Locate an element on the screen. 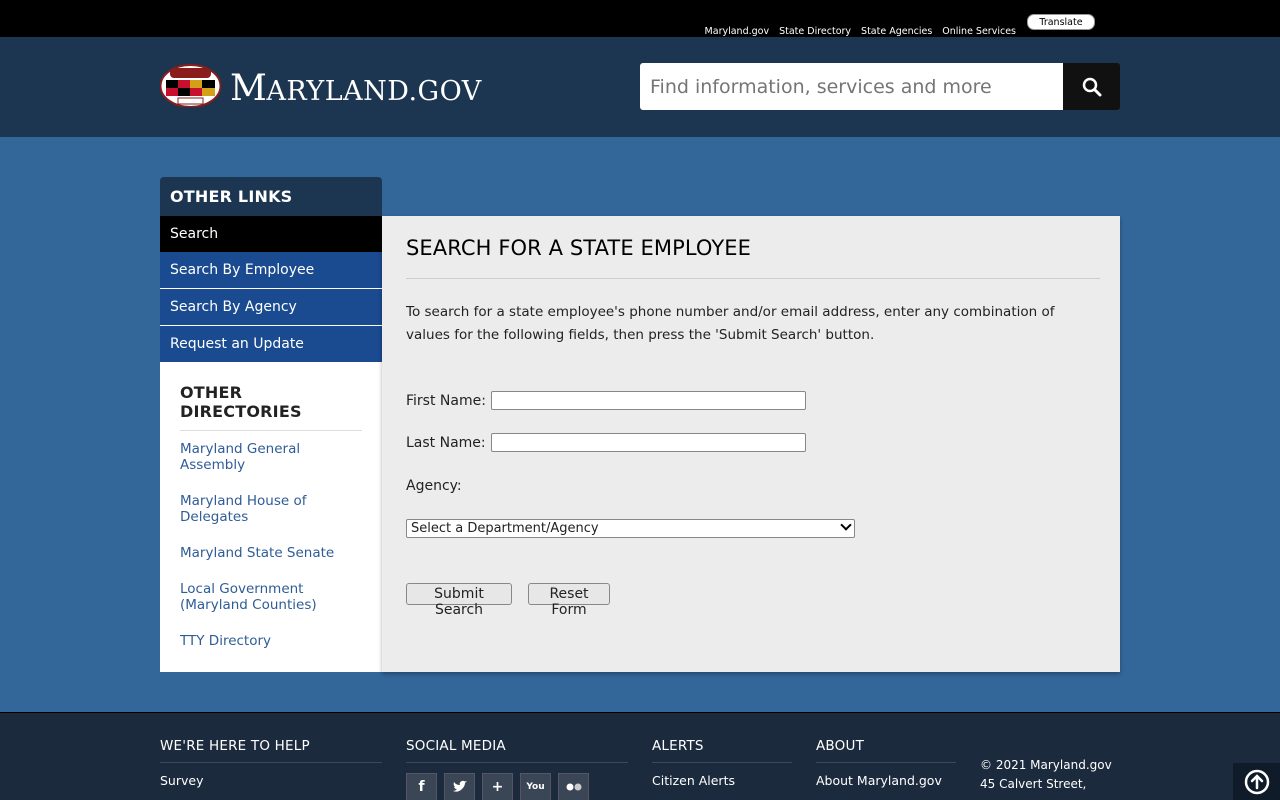 The height and width of the screenshot is (800, 1280). sidebar-item-request-update: Request an Update is located at coordinates (271, 344).